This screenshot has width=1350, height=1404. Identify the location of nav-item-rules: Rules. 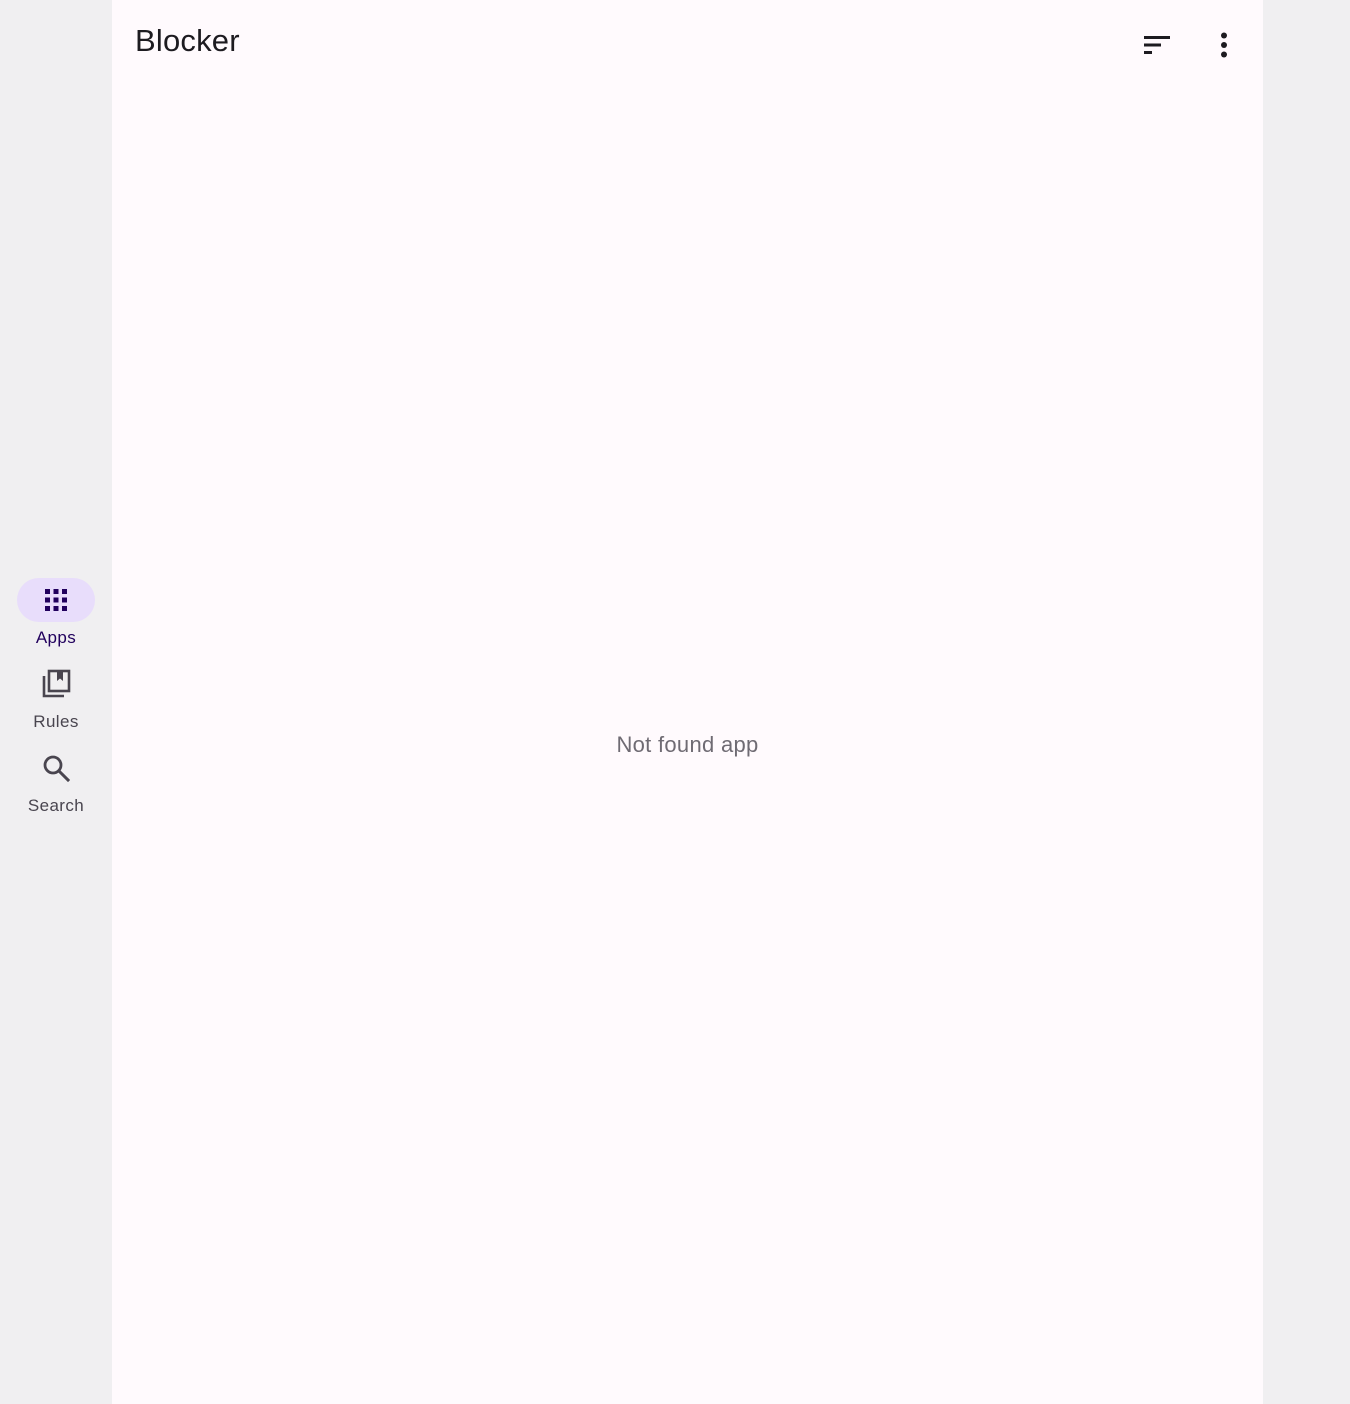
(56, 697).